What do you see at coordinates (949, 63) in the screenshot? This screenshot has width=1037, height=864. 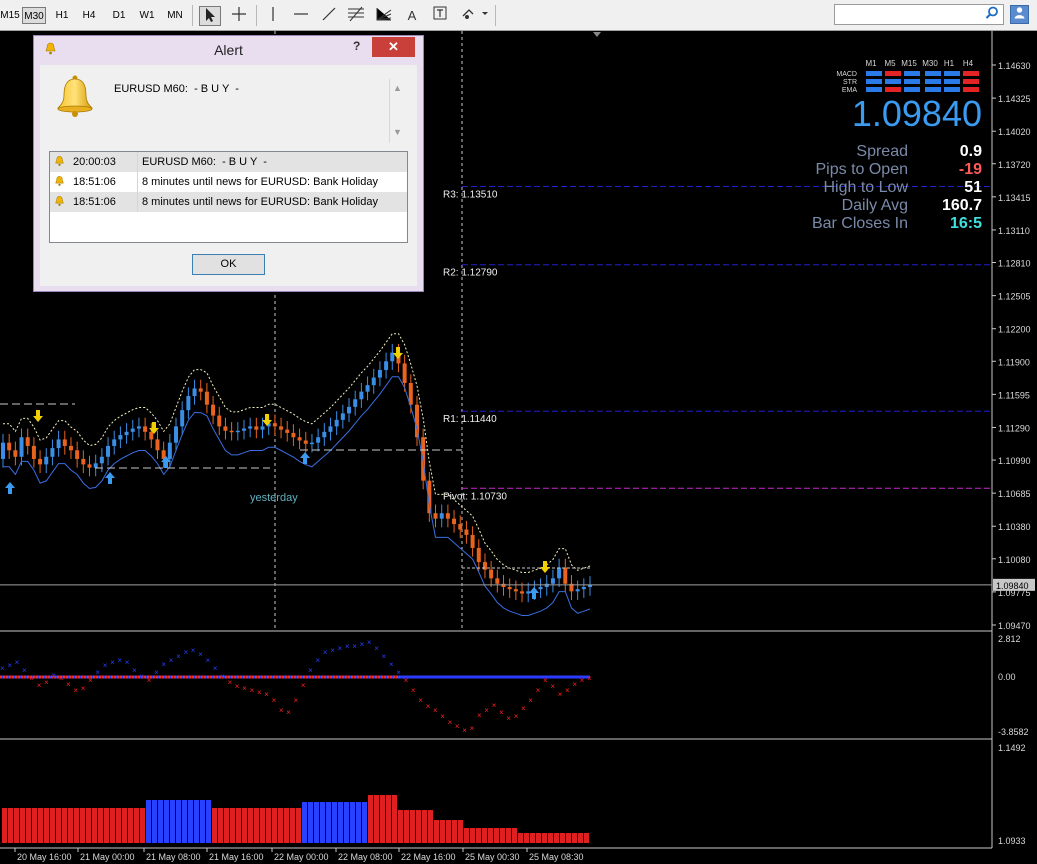 I see `dashboard-timeframe: H1` at bounding box center [949, 63].